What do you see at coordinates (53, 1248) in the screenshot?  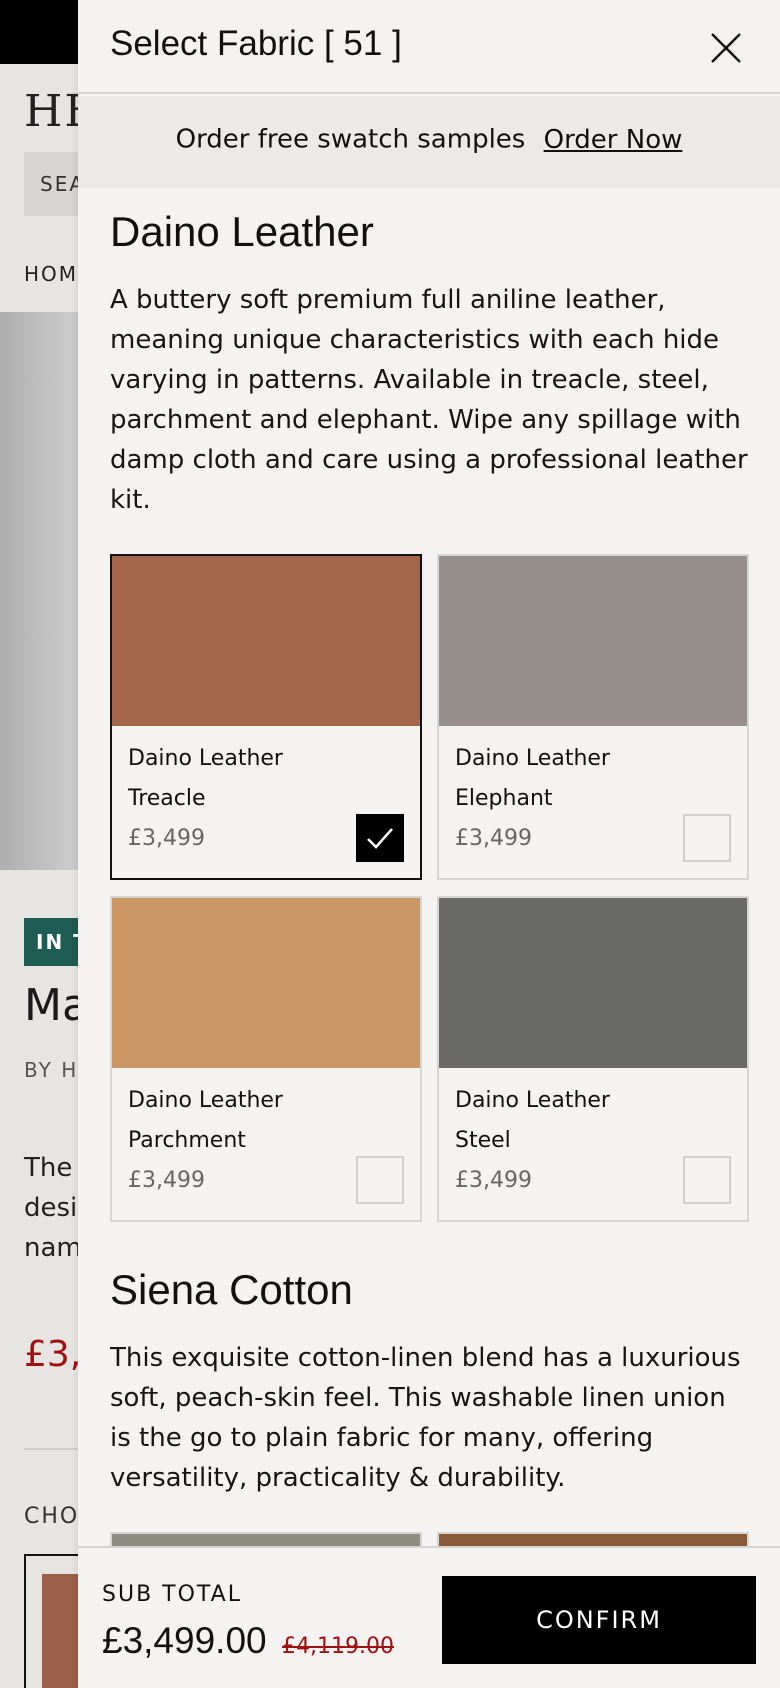 I see `background-desc-line: nam` at bounding box center [53, 1248].